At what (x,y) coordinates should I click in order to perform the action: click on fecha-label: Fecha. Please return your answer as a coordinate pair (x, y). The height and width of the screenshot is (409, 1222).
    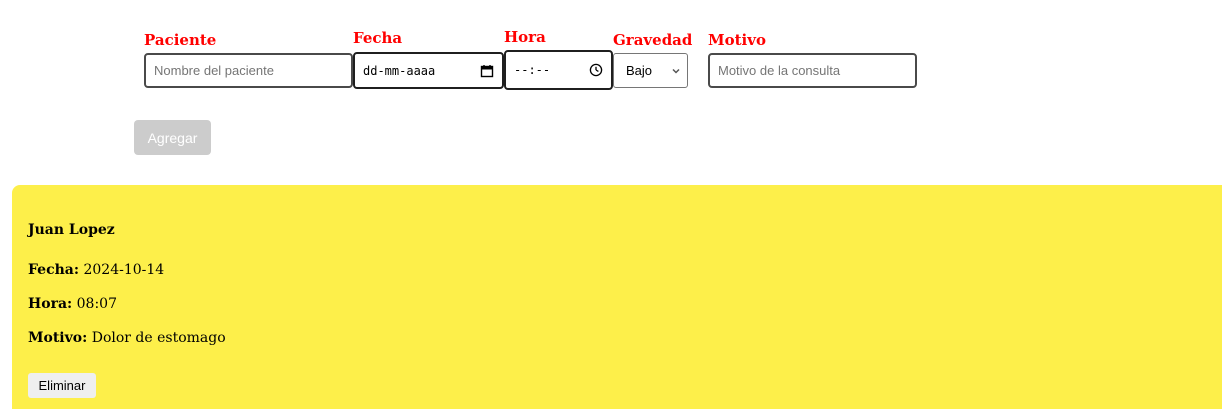
    Looking at the image, I should click on (378, 38).